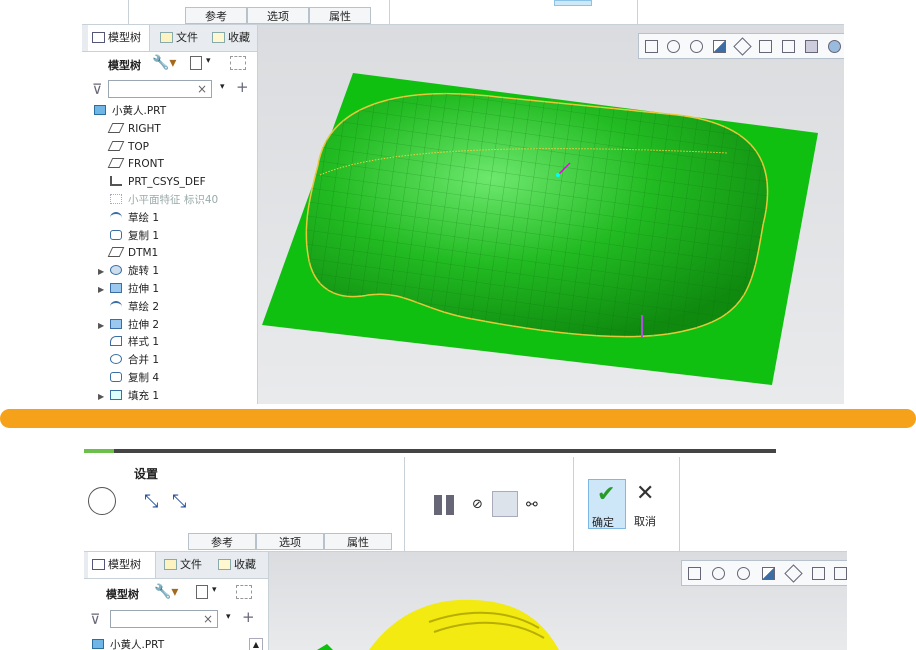  What do you see at coordinates (241, 565) in the screenshot?
I see `tab-favorites-2: 收藏` at bounding box center [241, 565].